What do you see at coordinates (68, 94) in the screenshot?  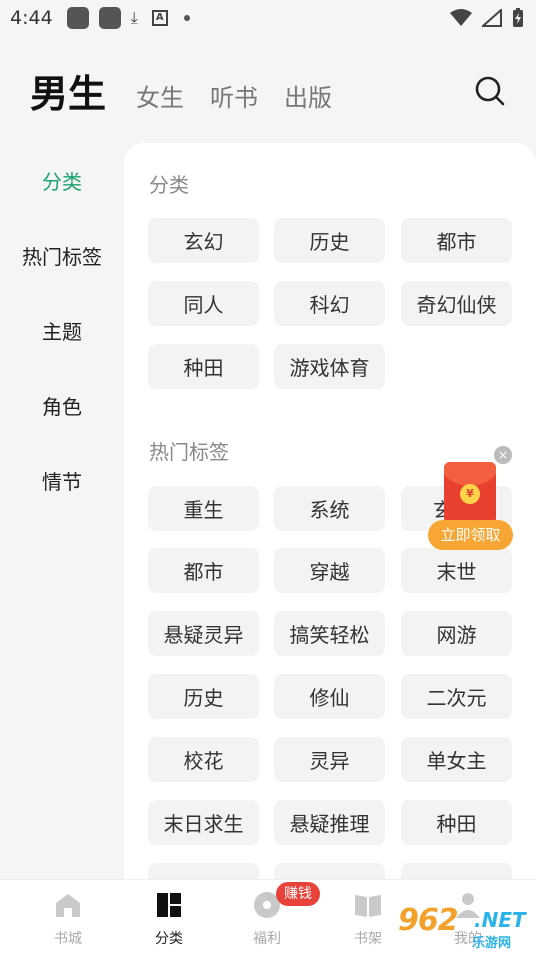 I see `tab-male: 男生` at bounding box center [68, 94].